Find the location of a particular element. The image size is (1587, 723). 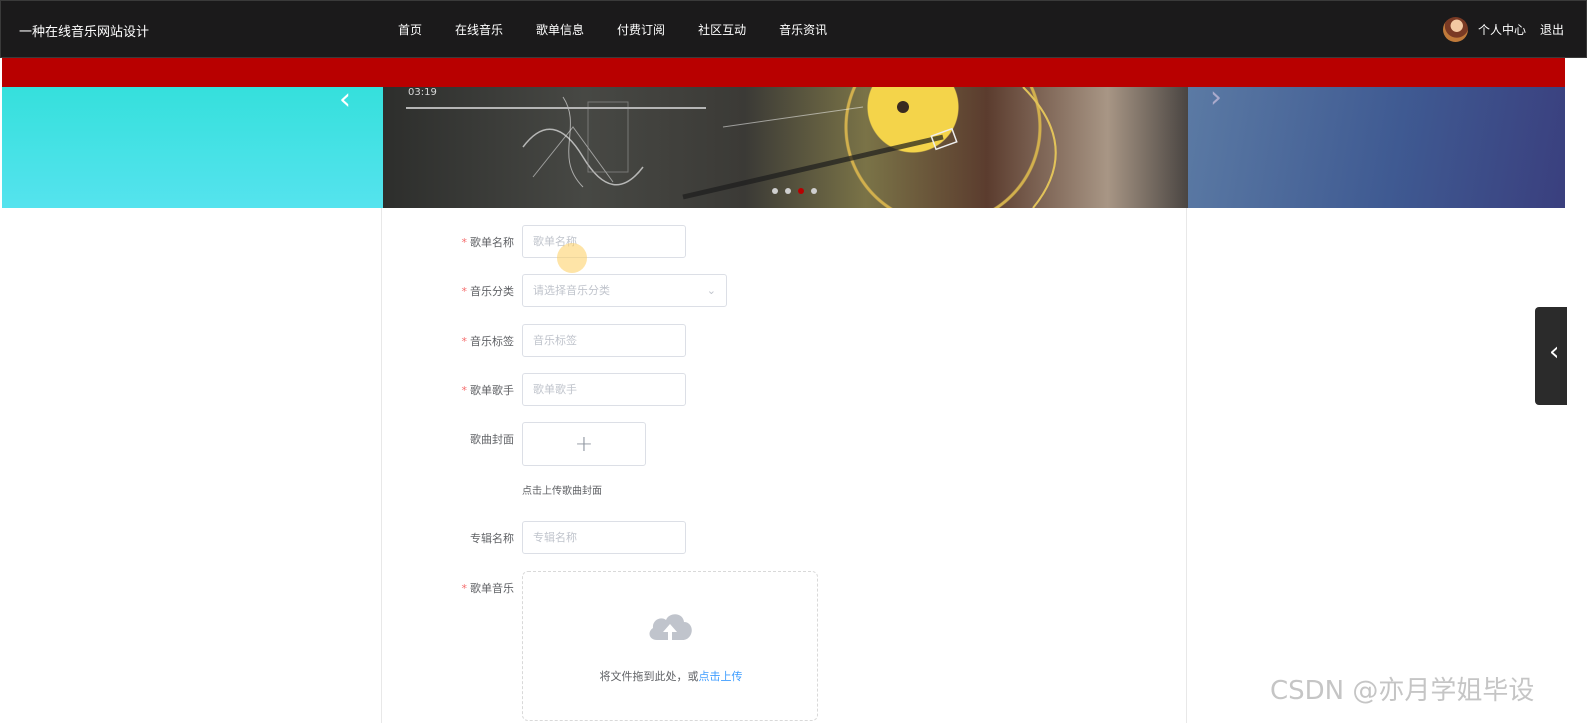

nav-playlist-info: 歌单信息 is located at coordinates (560, 29).